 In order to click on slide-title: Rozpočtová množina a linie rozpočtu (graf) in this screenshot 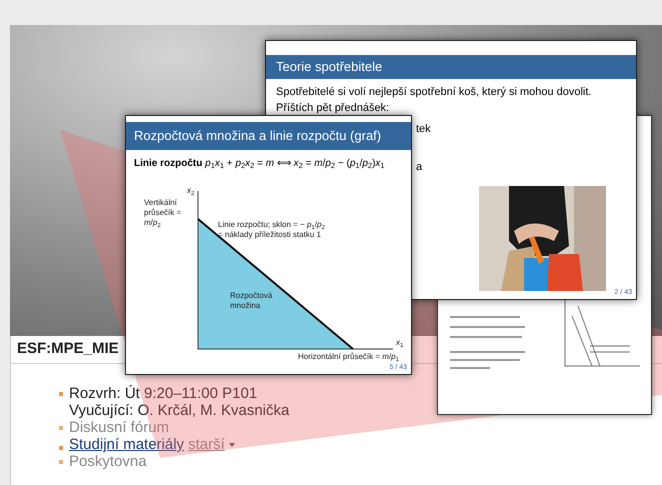, I will do `click(268, 136)`.